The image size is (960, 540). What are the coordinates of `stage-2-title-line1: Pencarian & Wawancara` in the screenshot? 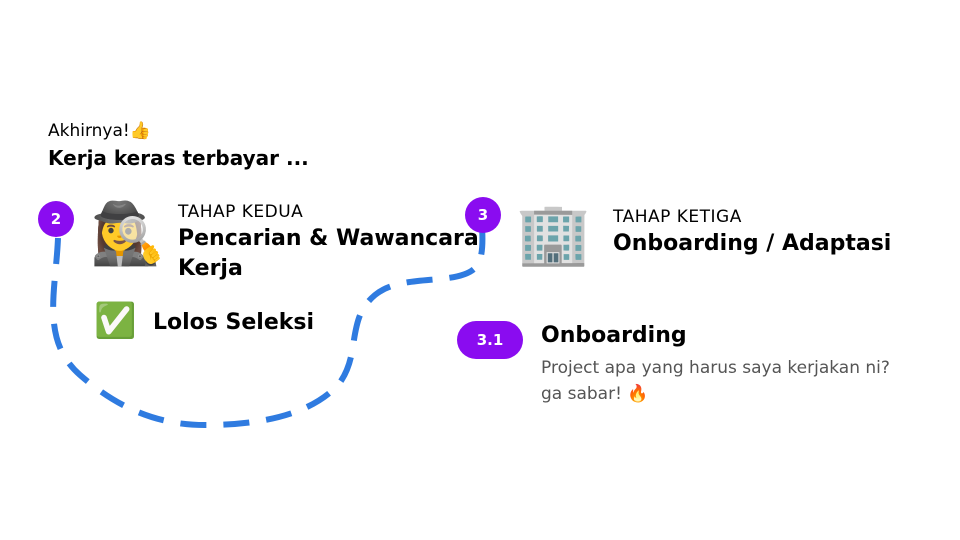 It's located at (328, 238).